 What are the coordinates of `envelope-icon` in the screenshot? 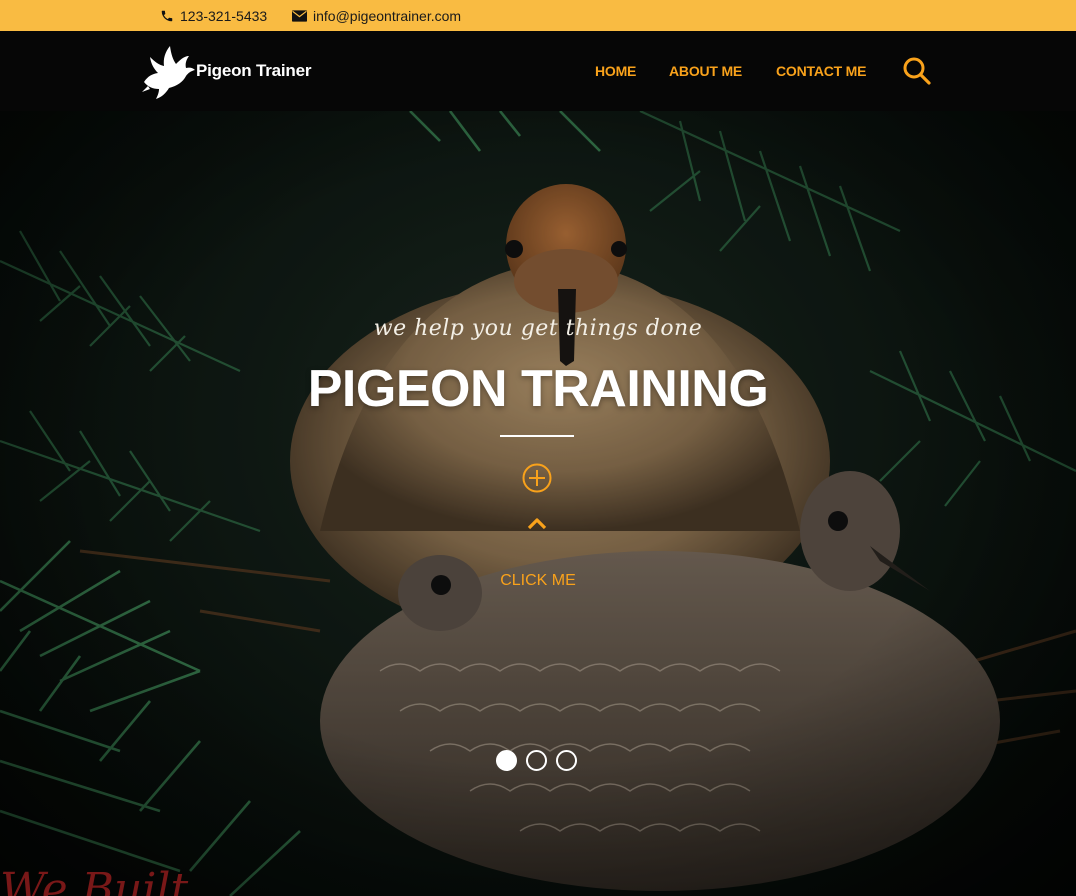 It's located at (299, 15).